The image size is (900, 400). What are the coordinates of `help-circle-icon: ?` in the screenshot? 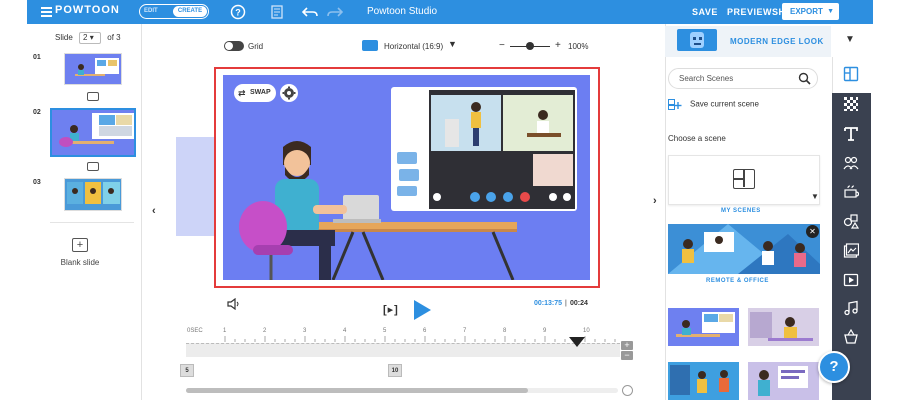 It's located at (238, 12).